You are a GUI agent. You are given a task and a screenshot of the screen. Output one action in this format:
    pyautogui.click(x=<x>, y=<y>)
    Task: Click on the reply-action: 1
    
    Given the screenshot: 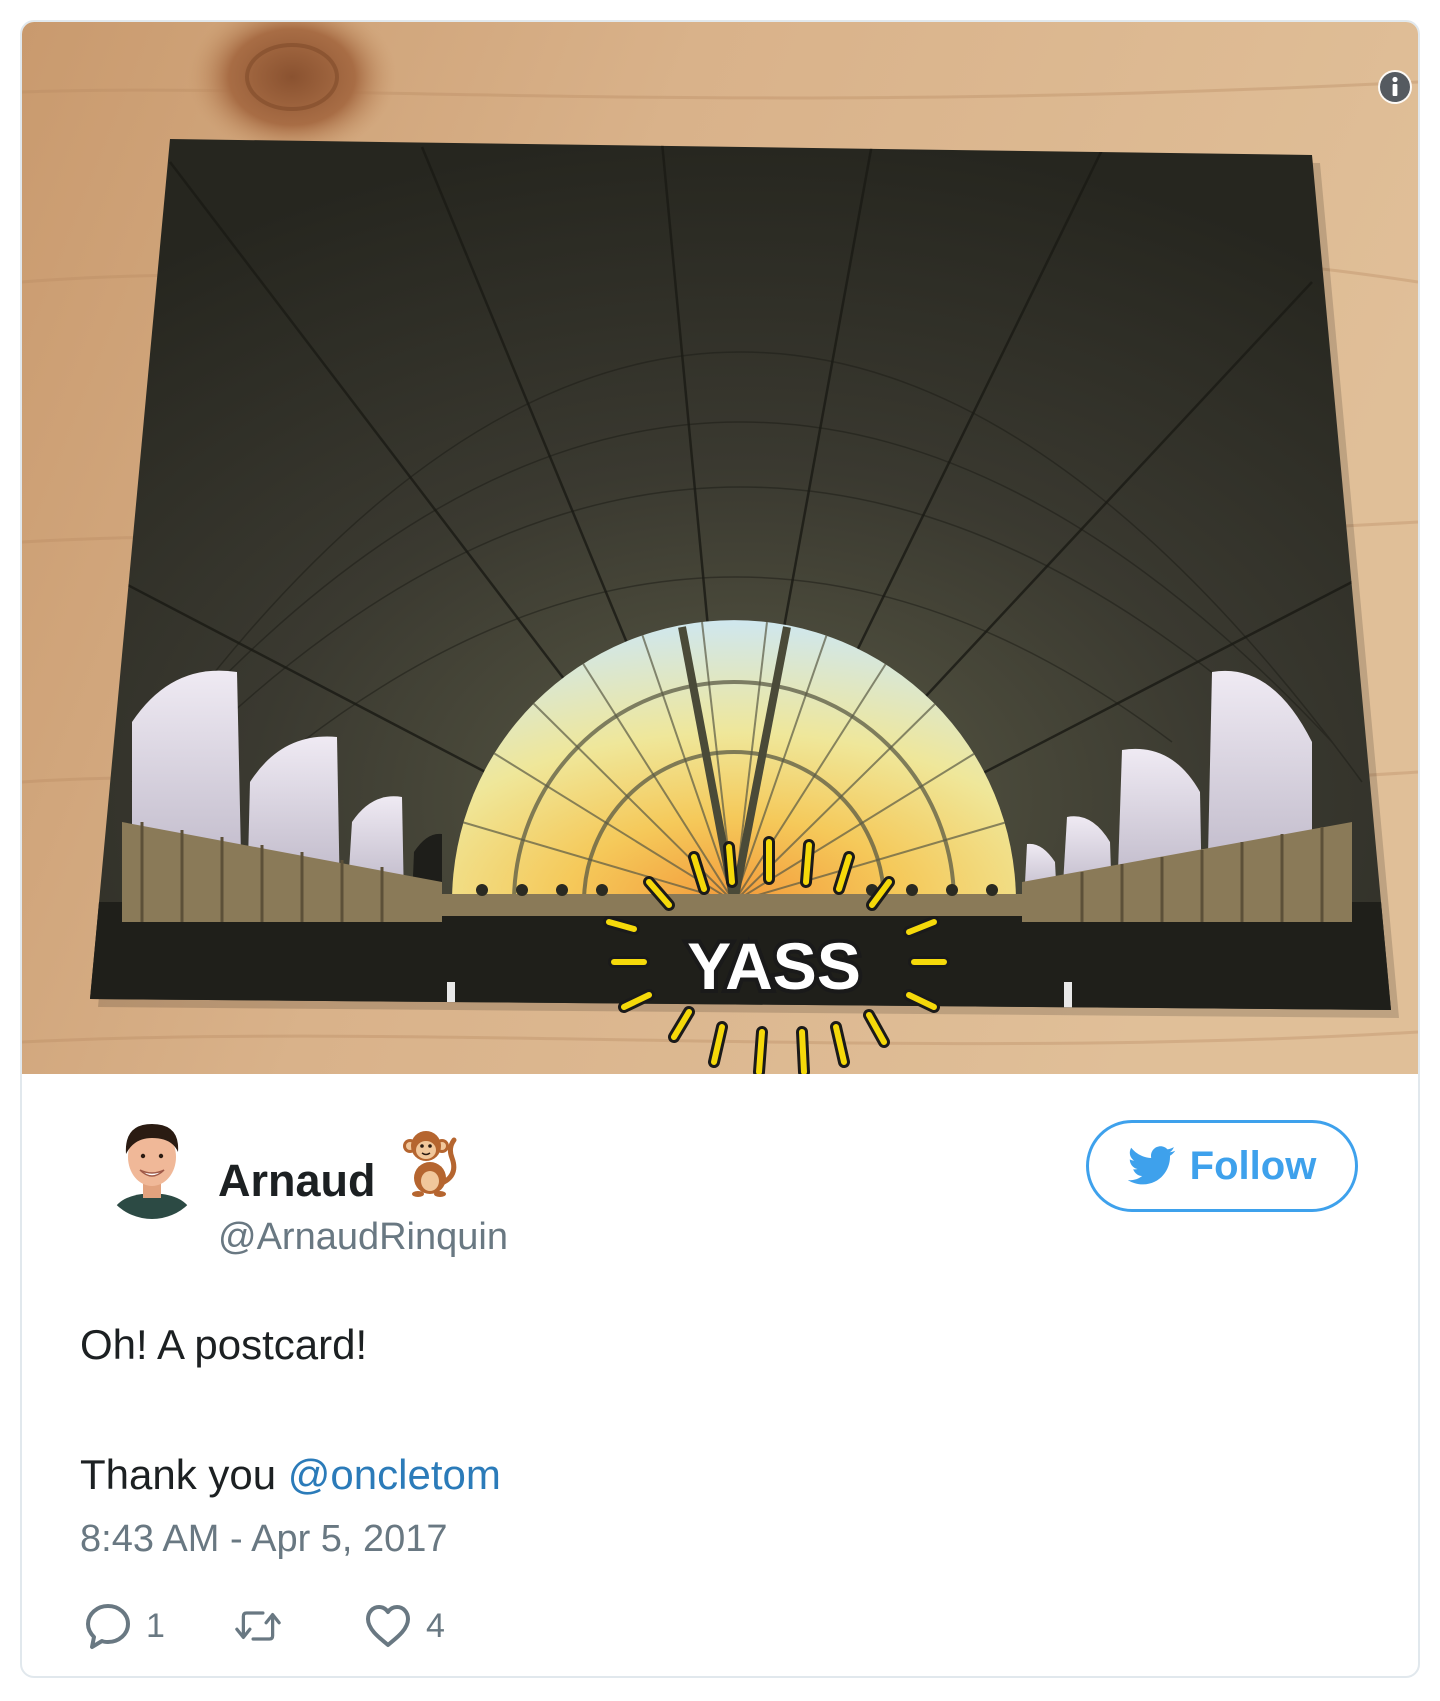 What is the action you would take?
    pyautogui.click(x=123, y=1626)
    